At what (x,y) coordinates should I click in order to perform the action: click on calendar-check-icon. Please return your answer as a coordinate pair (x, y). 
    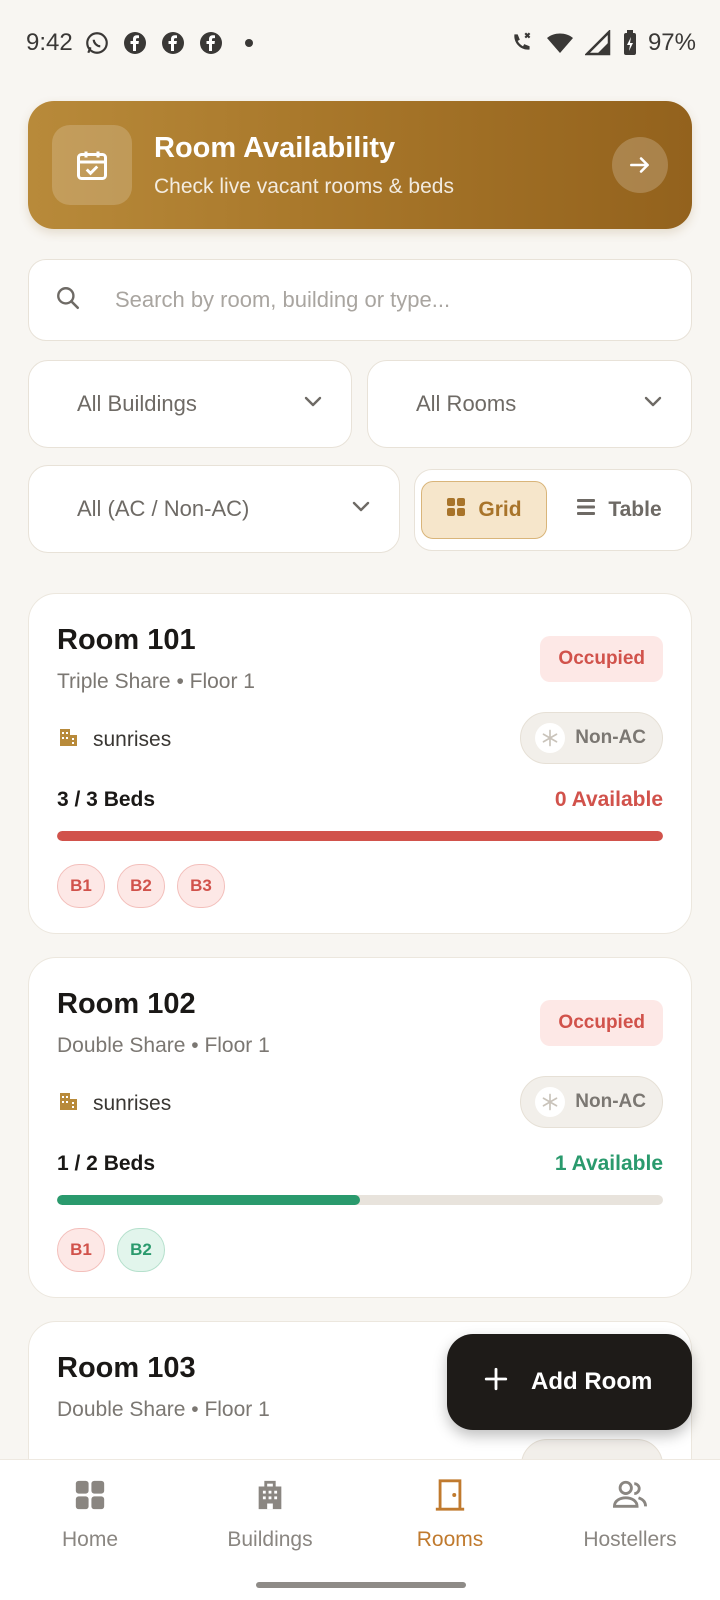
    Looking at the image, I should click on (92, 165).